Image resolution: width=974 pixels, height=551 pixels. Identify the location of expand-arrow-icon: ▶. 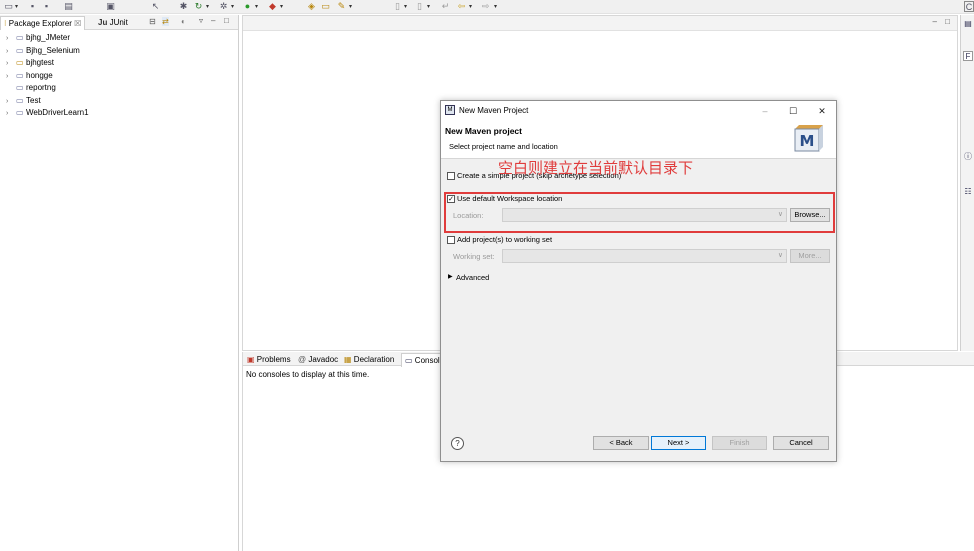
(450, 276).